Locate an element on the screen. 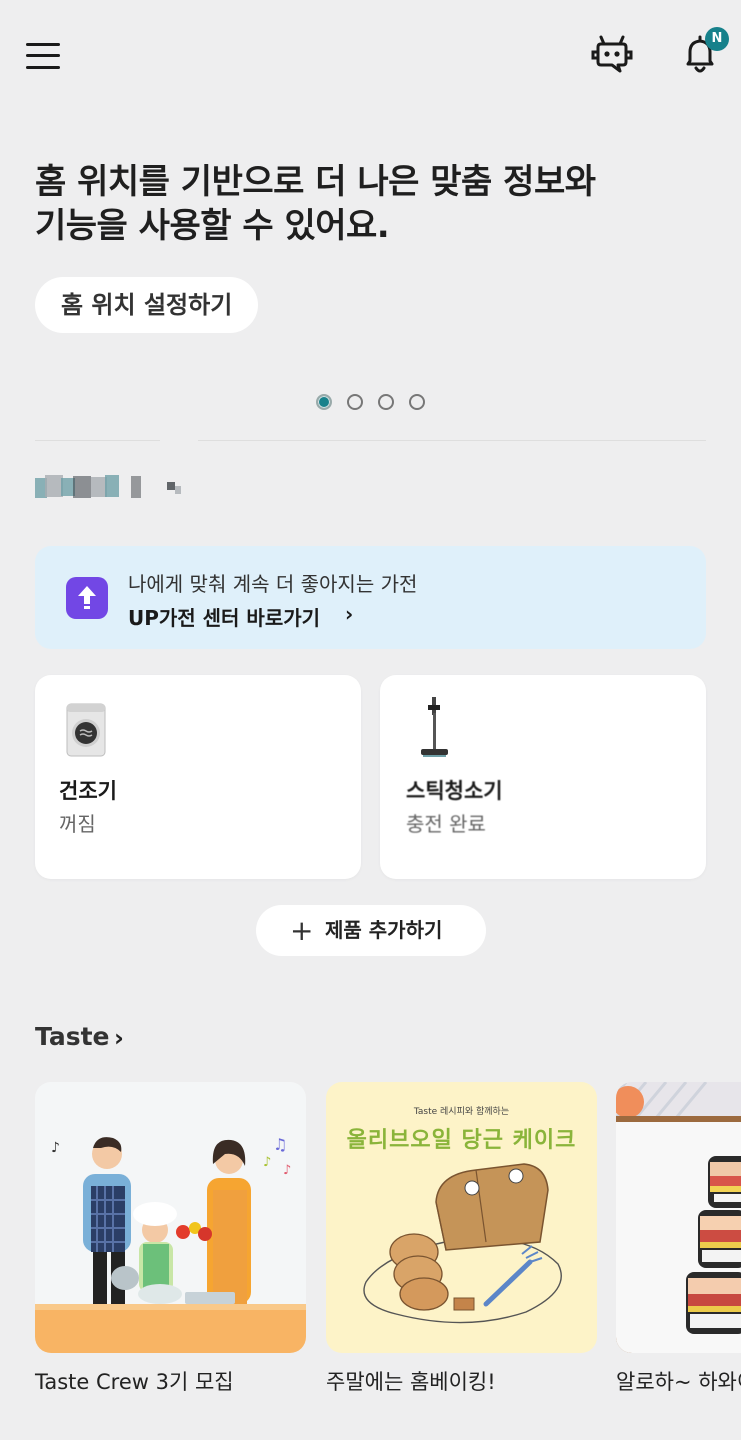 The height and width of the screenshot is (1440, 741). plus-icon: + is located at coordinates (302, 930).